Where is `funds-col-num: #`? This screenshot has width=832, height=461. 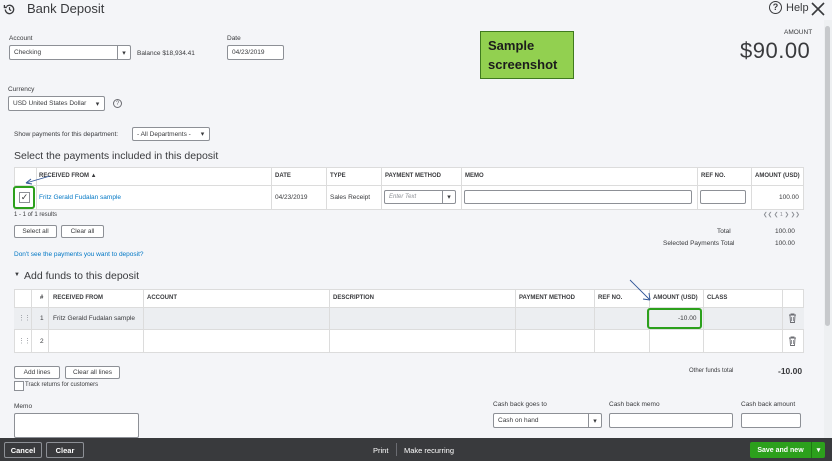 funds-col-num: # is located at coordinates (42, 298).